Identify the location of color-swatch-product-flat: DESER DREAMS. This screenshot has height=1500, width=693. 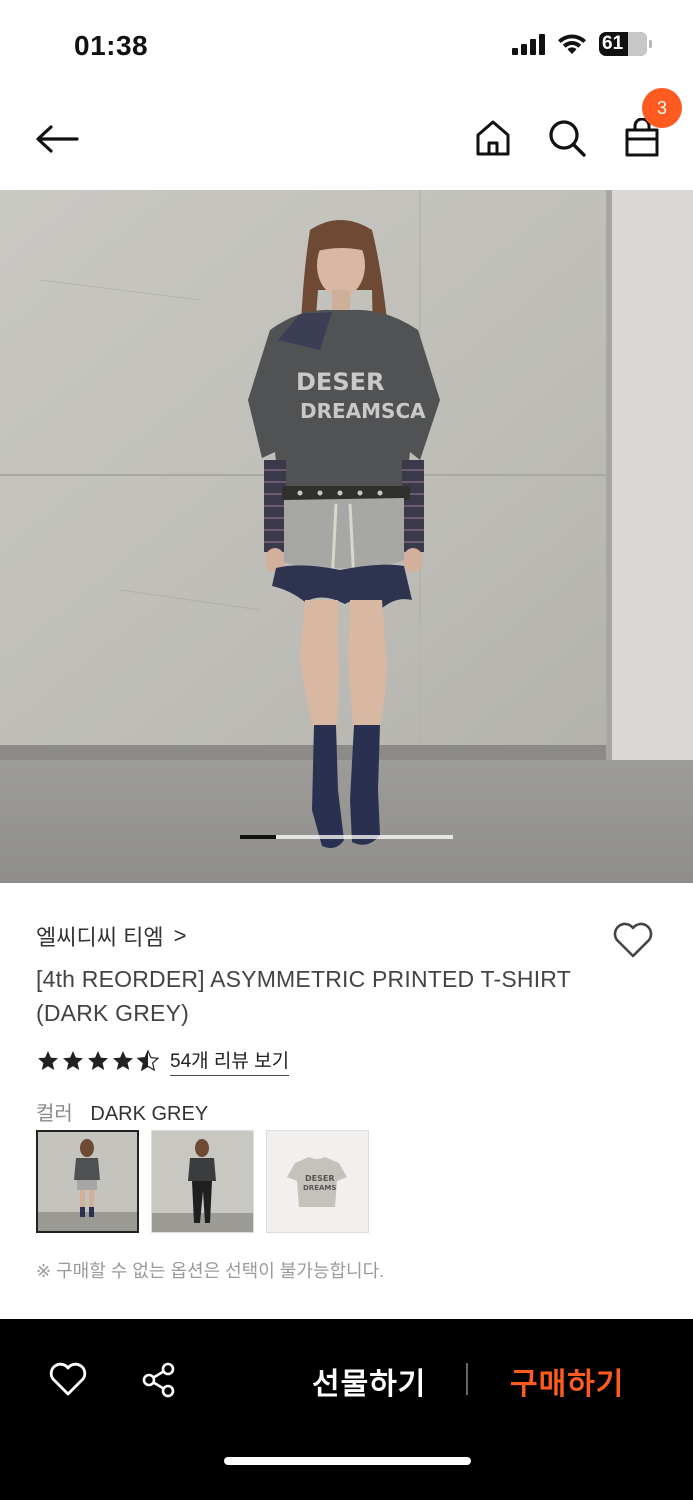
(317, 1181).